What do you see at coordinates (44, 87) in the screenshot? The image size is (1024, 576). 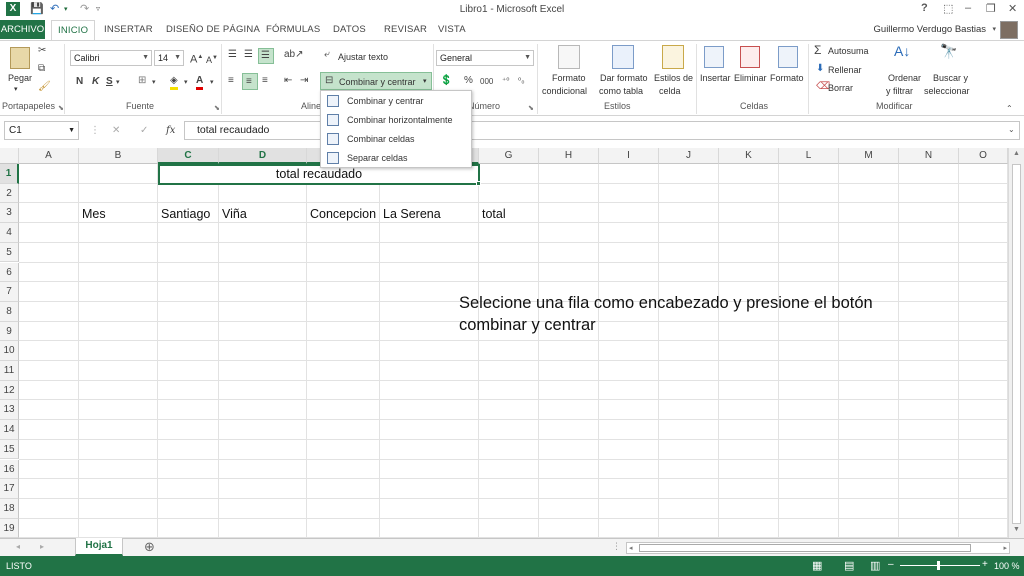 I see `format-painter-icon: 🖌` at bounding box center [44, 87].